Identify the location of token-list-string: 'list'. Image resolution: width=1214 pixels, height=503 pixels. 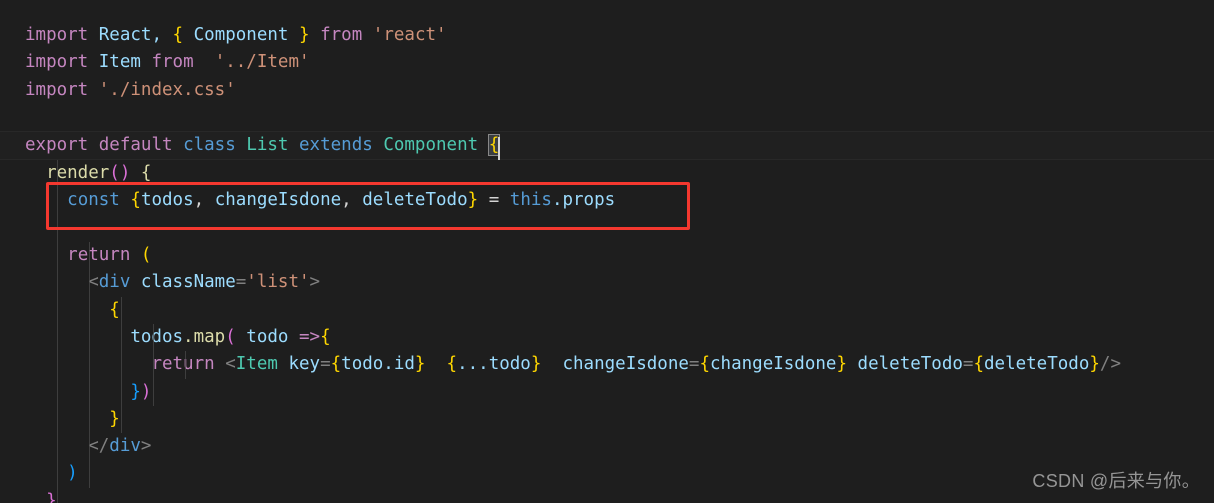
(278, 282).